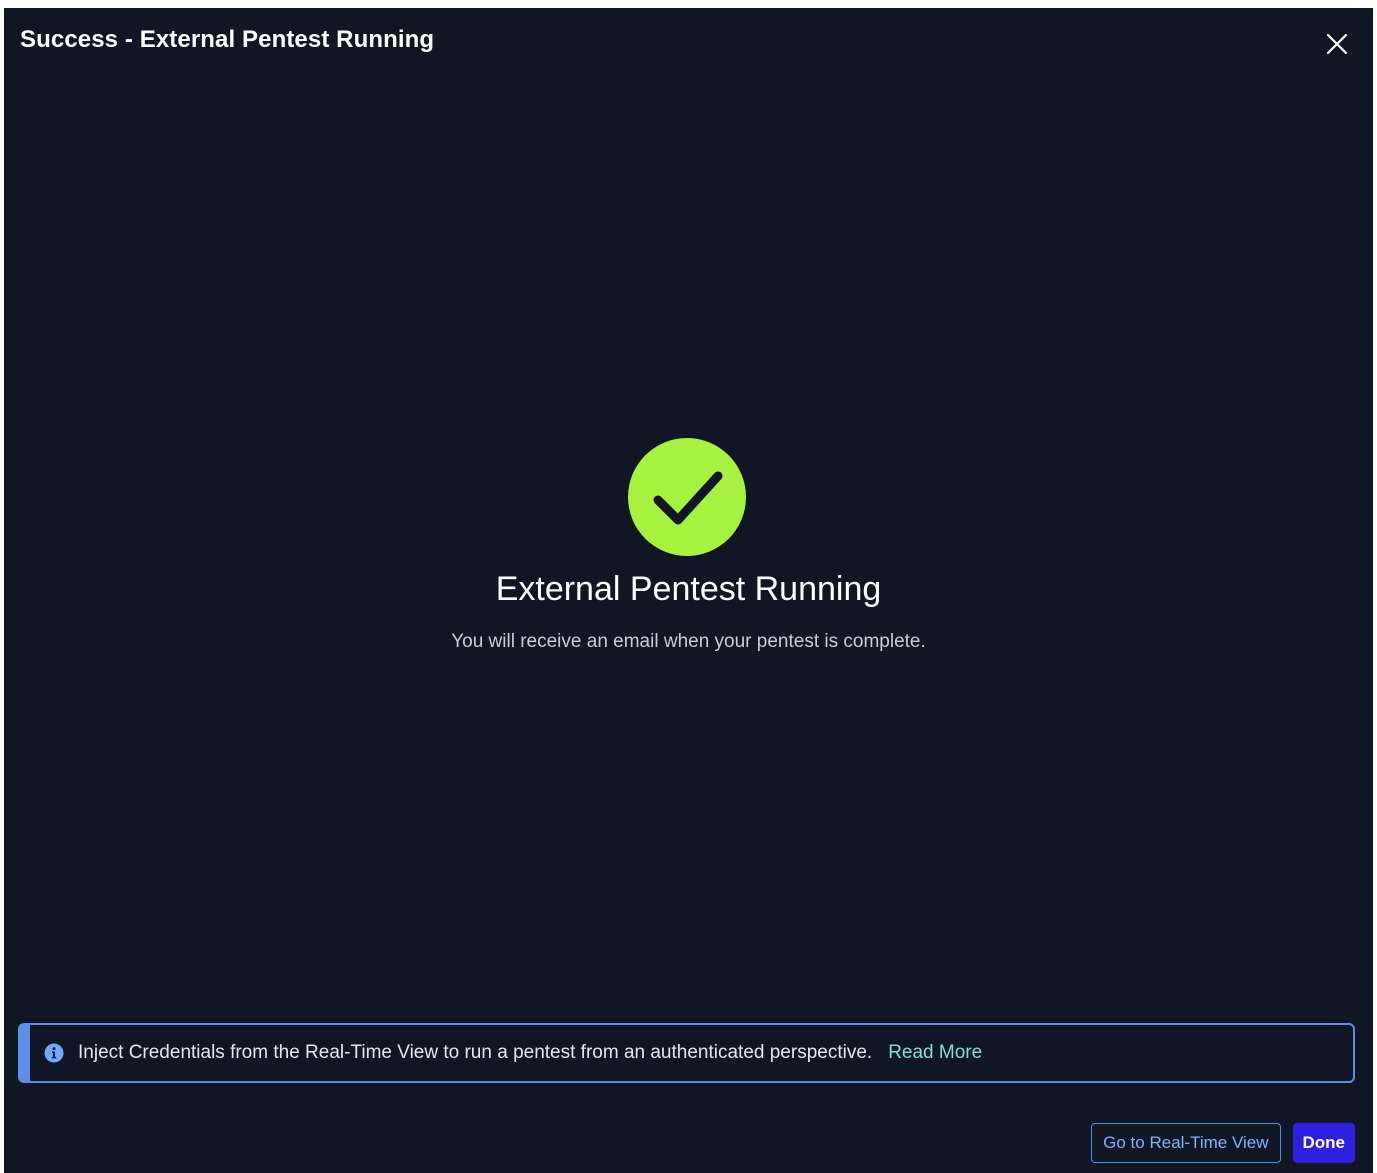 Image resolution: width=1377 pixels, height=1173 pixels. What do you see at coordinates (54, 1053) in the screenshot?
I see `info-icon` at bounding box center [54, 1053].